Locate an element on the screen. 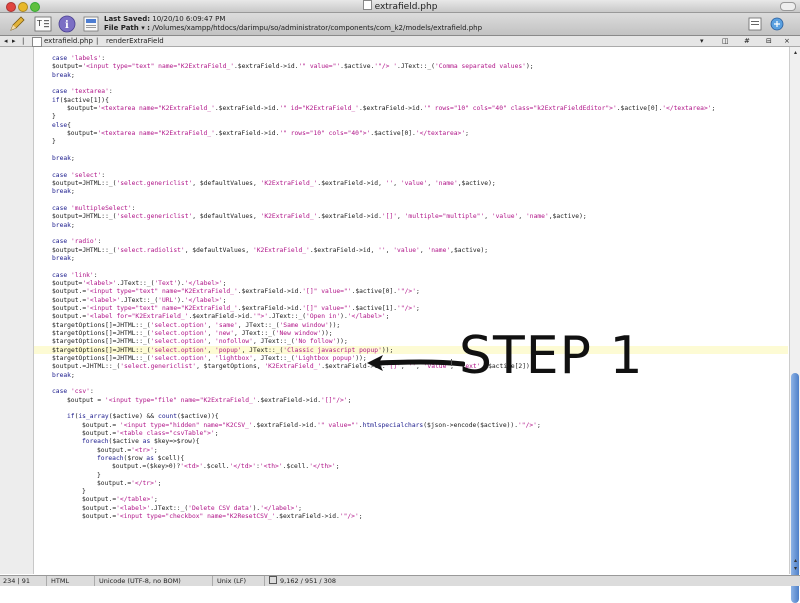 The image size is (800, 603). code-line: foreach($active as $key=>$row){ is located at coordinates (141, 442).